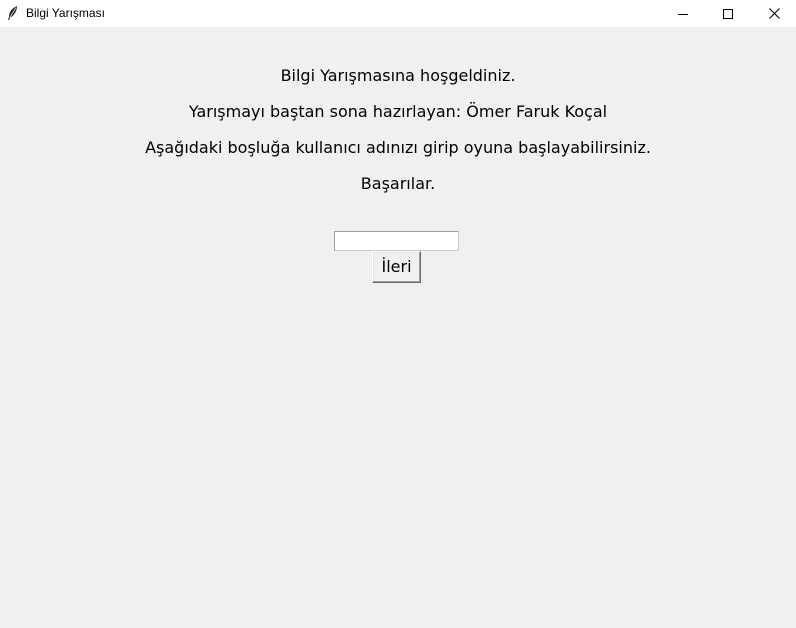 The height and width of the screenshot is (628, 796). What do you see at coordinates (398, 183) in the screenshot?
I see `good-luck-text: Başarılar.` at bounding box center [398, 183].